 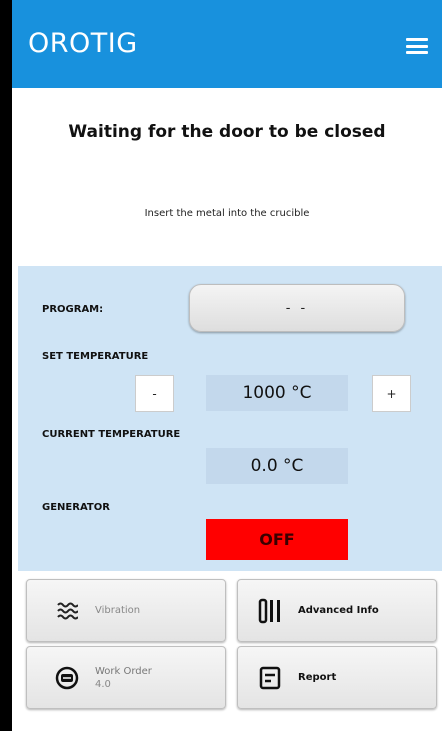 What do you see at coordinates (270, 611) in the screenshot?
I see `bar-chart-icon` at bounding box center [270, 611].